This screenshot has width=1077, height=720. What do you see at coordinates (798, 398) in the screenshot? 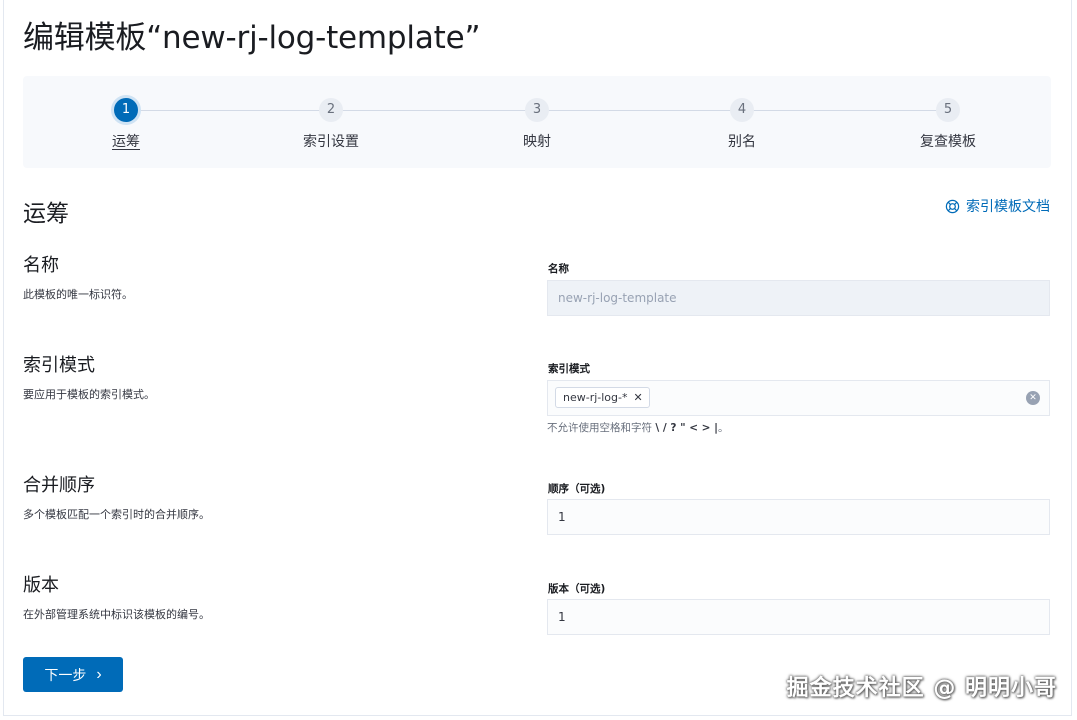
I see `index-patterns-combobox: new-rj-log-* ✕ ✕` at bounding box center [798, 398].